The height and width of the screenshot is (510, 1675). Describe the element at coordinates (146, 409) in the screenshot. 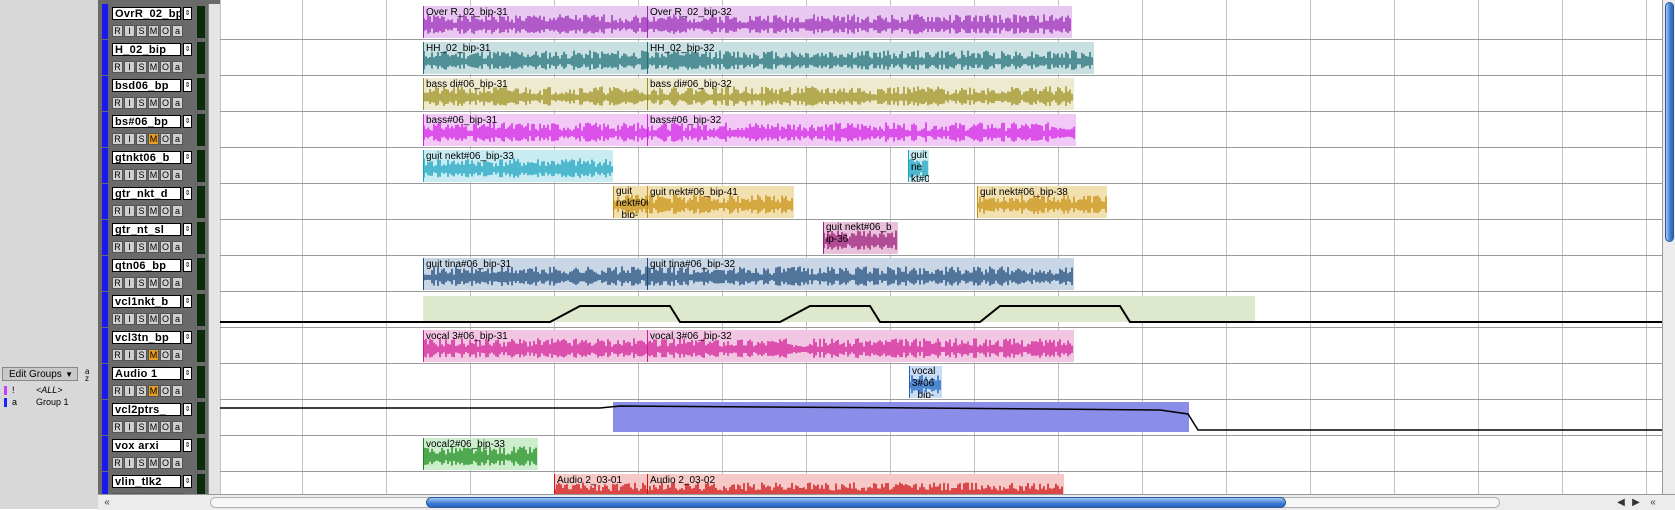

I see `track-name: vcl2ptrs_` at that location.